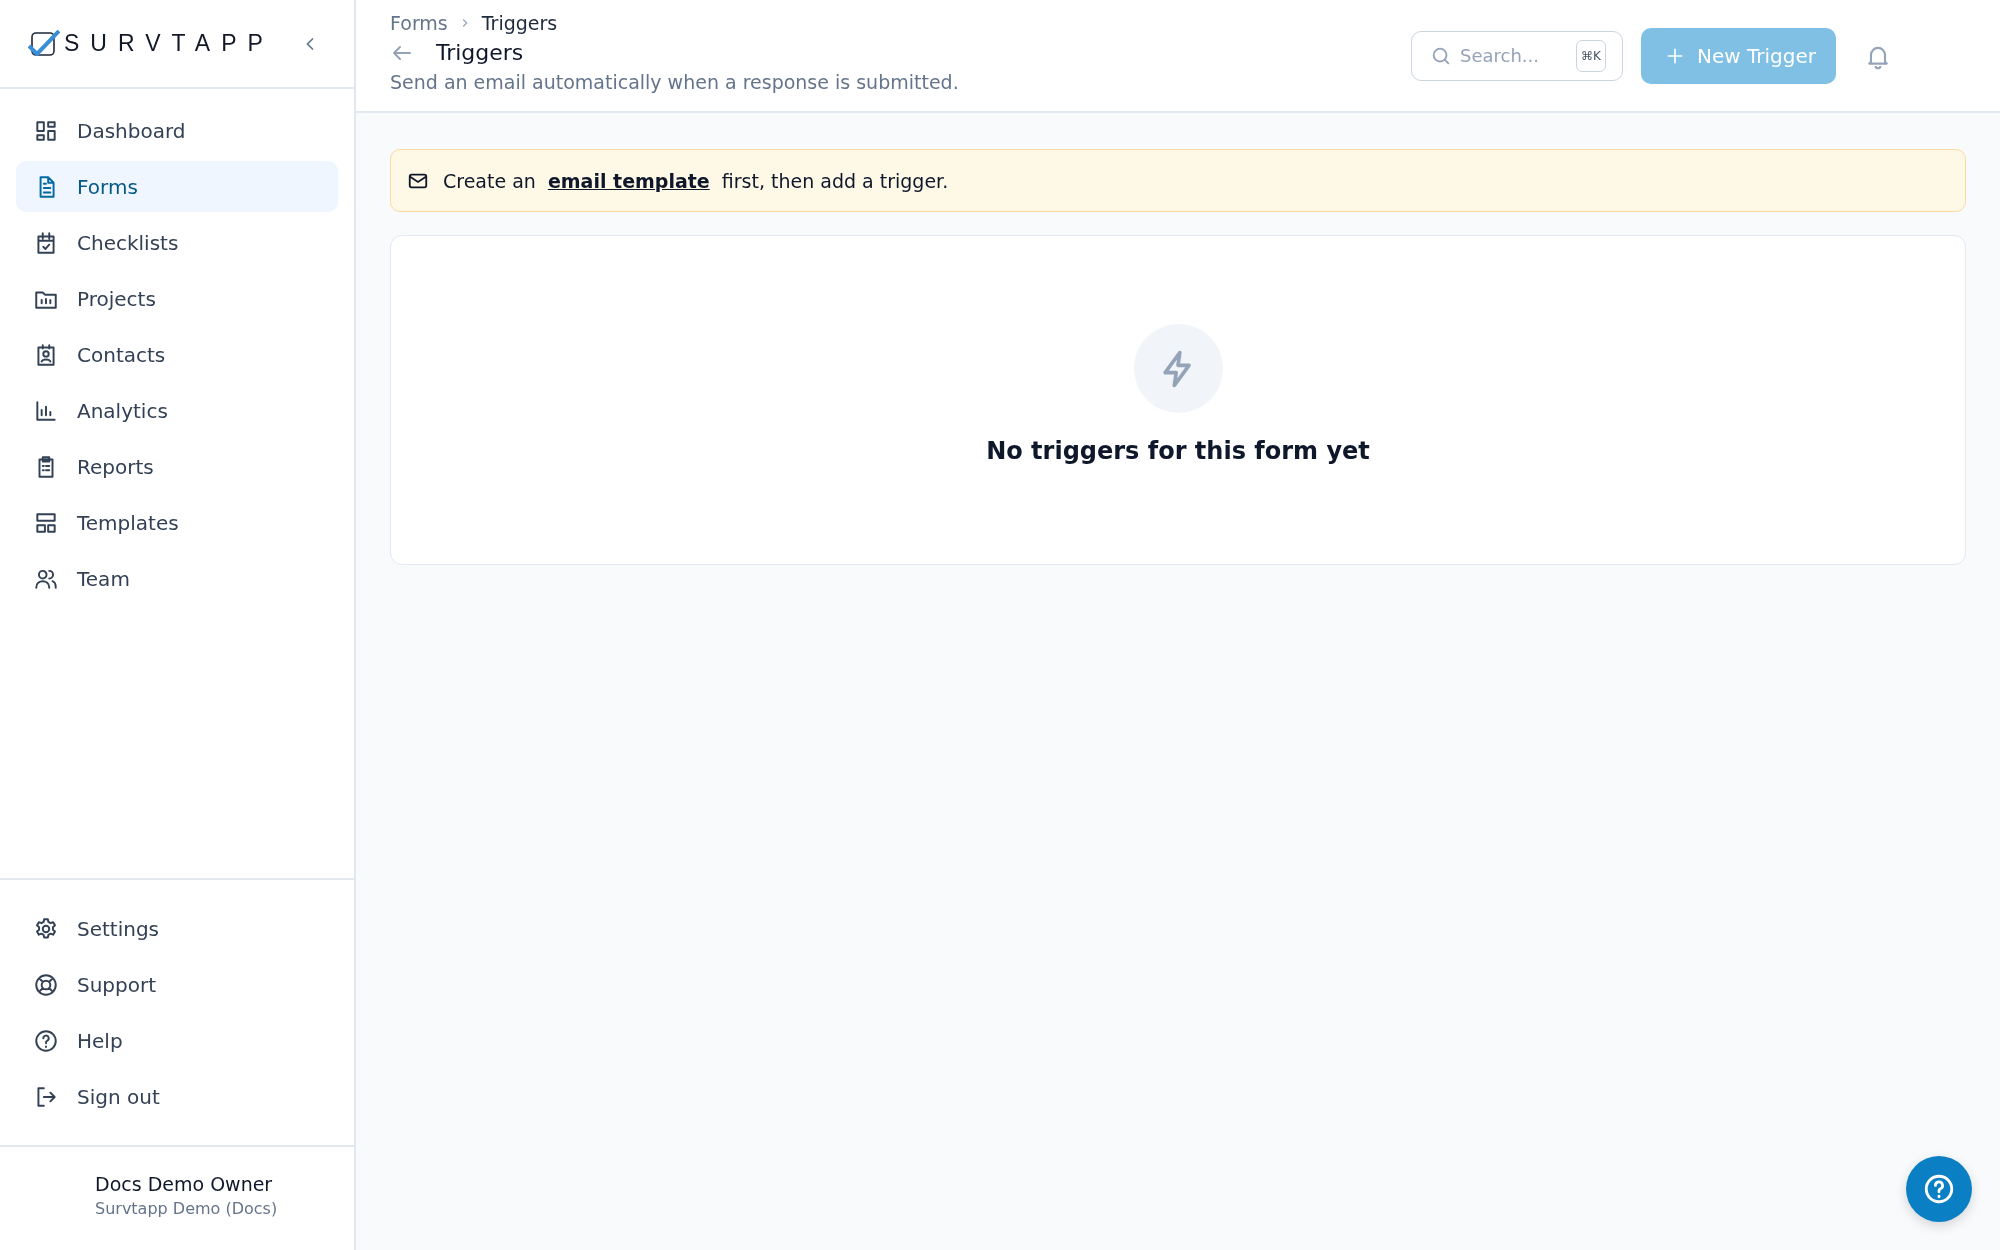  I want to click on help-button, so click(1939, 1189).